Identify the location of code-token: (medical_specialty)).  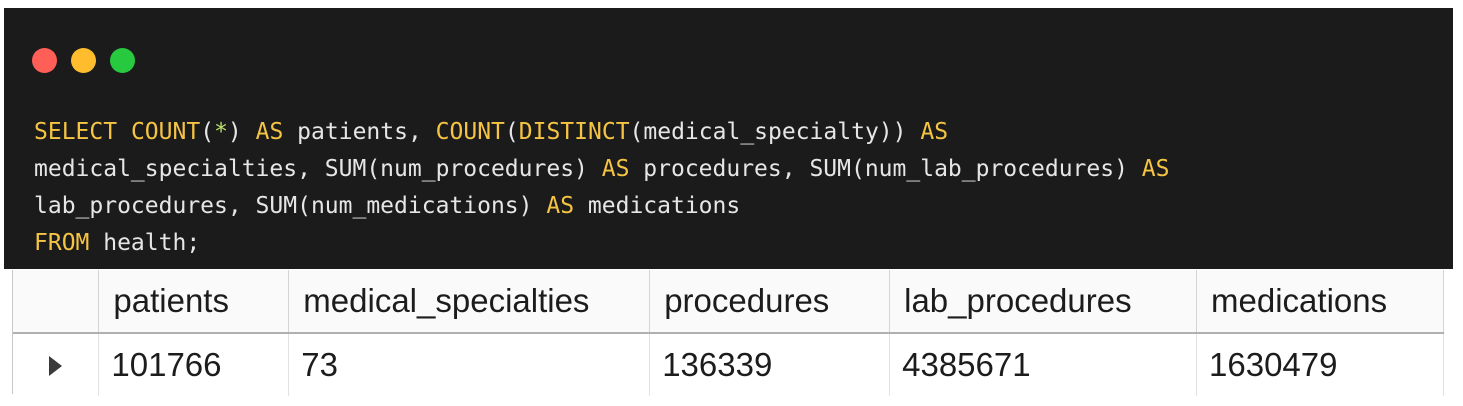
(775, 132).